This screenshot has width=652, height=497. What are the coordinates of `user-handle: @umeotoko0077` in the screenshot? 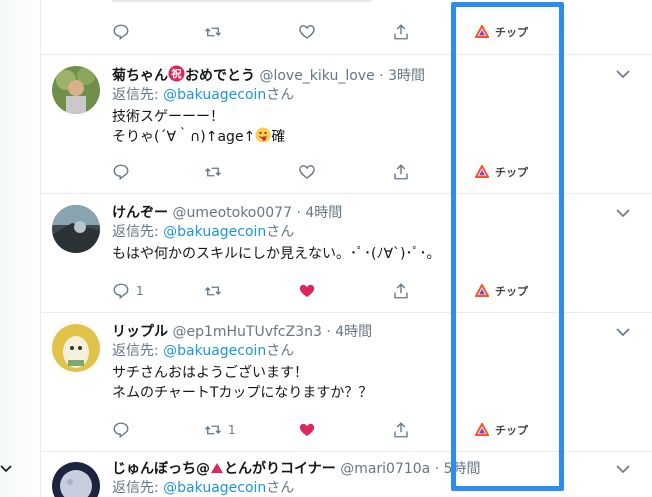 It's located at (232, 213).